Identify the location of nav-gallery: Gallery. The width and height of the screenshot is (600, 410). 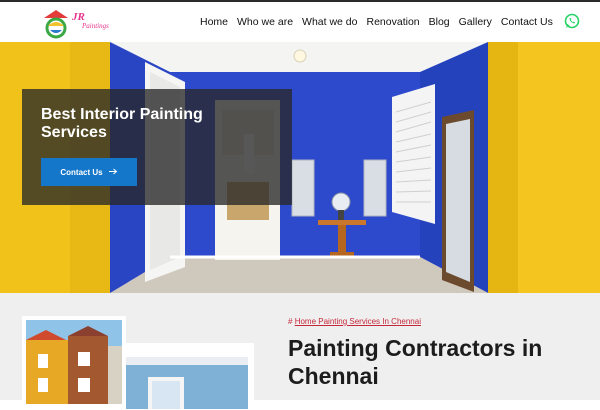
(475, 22).